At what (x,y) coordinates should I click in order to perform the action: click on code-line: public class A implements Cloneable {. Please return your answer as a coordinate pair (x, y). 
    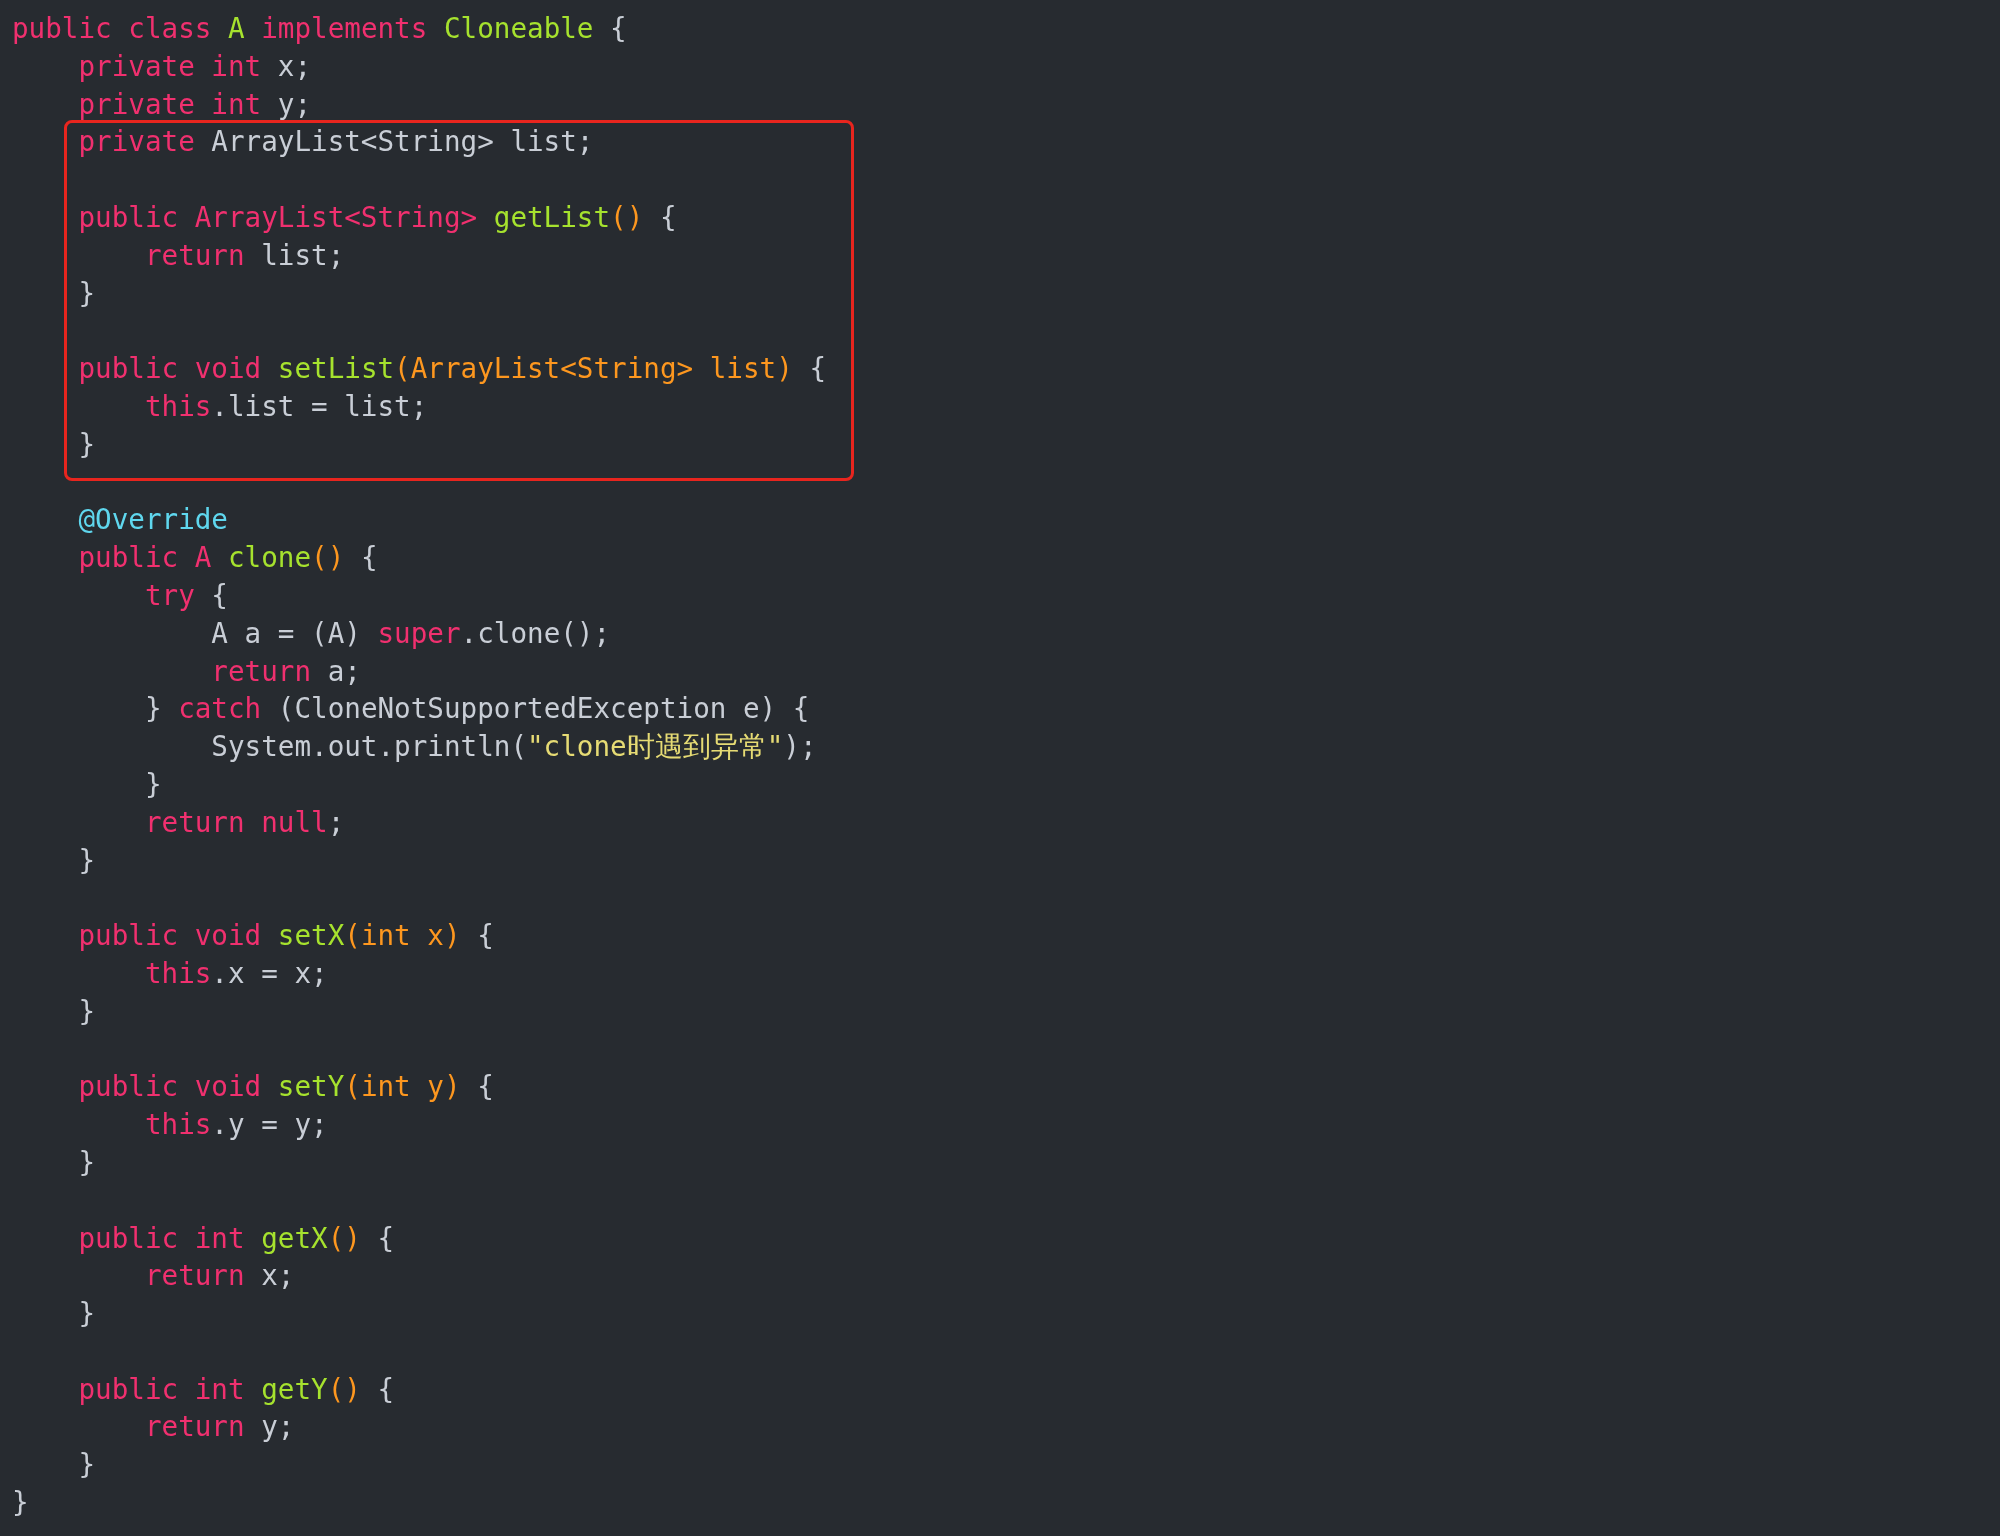
    Looking at the image, I should click on (319, 29).